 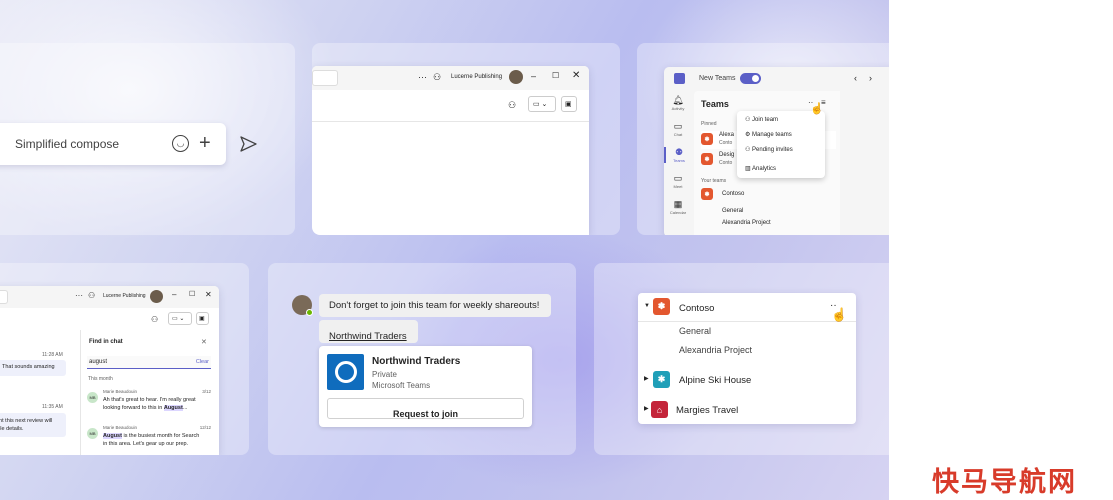 I want to click on menu-analytics: ▥ Analytics, so click(x=760, y=168).